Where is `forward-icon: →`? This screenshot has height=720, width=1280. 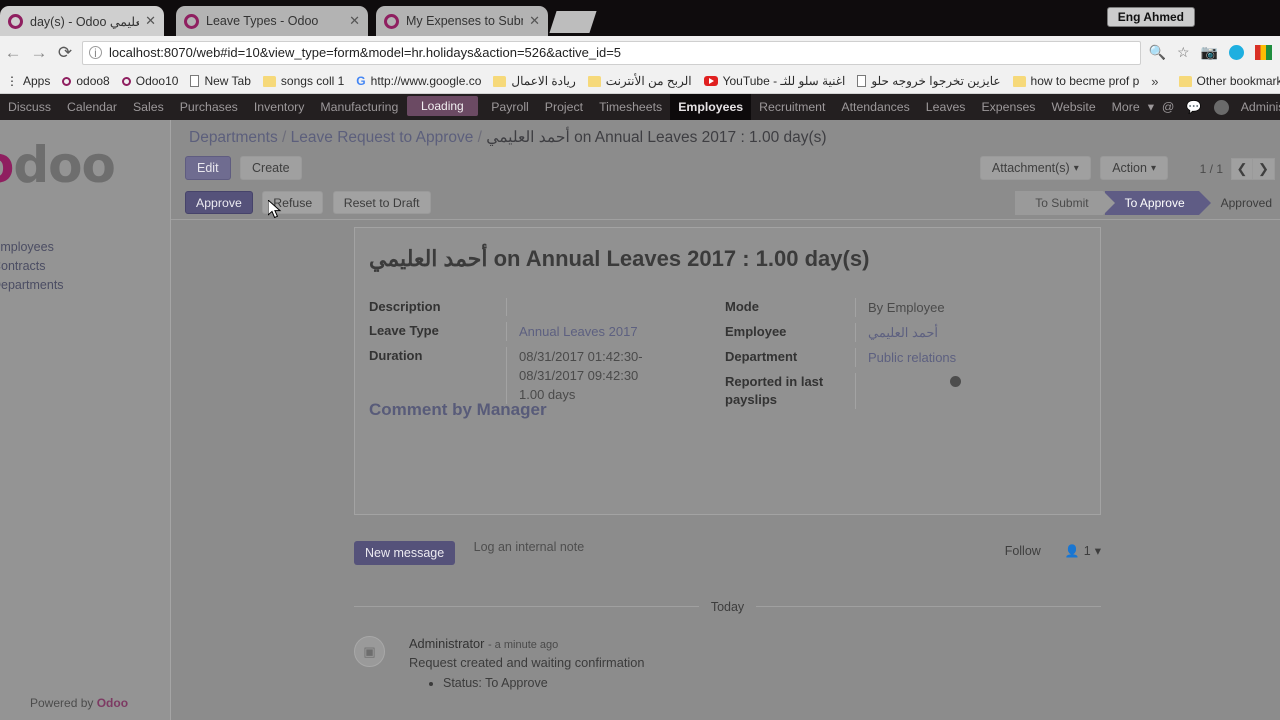 forward-icon: → is located at coordinates (39, 53).